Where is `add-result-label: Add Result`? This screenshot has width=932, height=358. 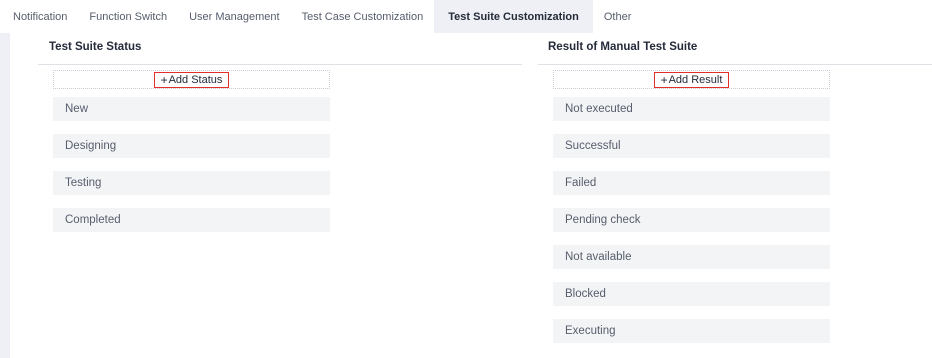 add-result-label: Add Result is located at coordinates (695, 79).